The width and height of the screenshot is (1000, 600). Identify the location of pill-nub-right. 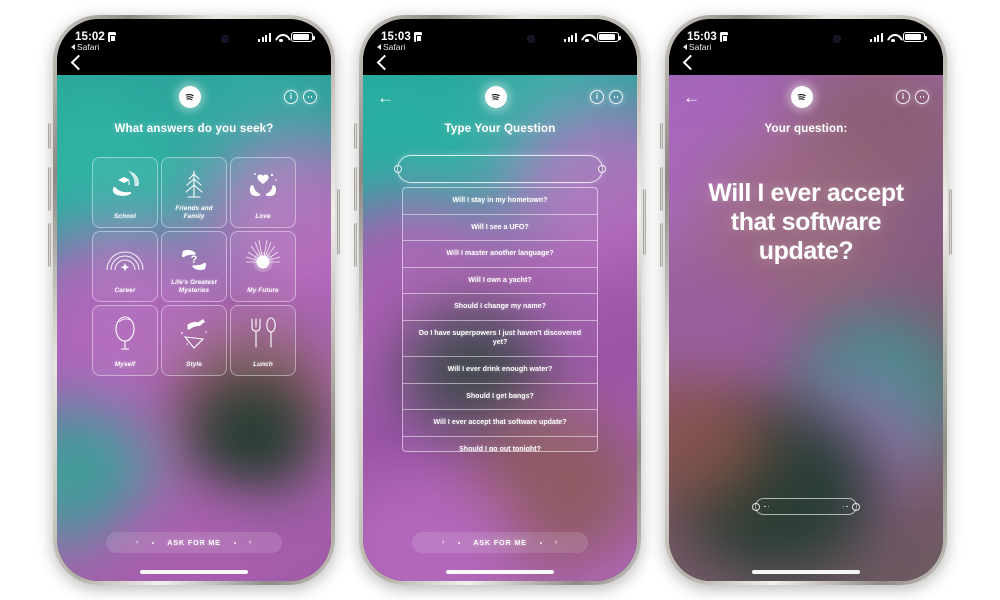
(856, 506).